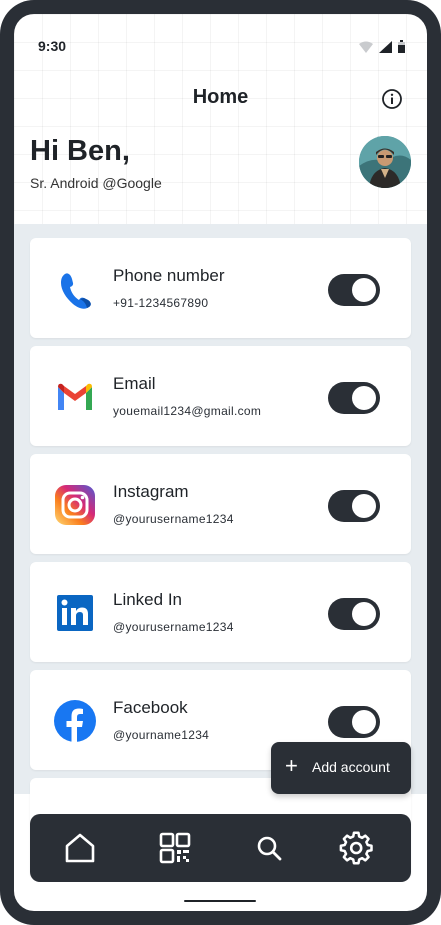 Image resolution: width=441 pixels, height=925 pixels. I want to click on account-name: Facebook, so click(150, 707).